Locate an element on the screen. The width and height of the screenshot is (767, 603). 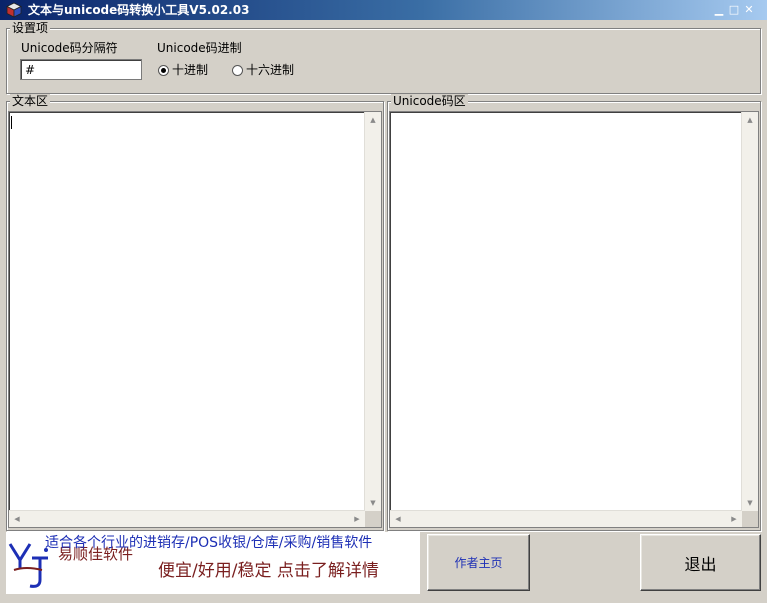
close-button: ✕ is located at coordinates (749, 10).